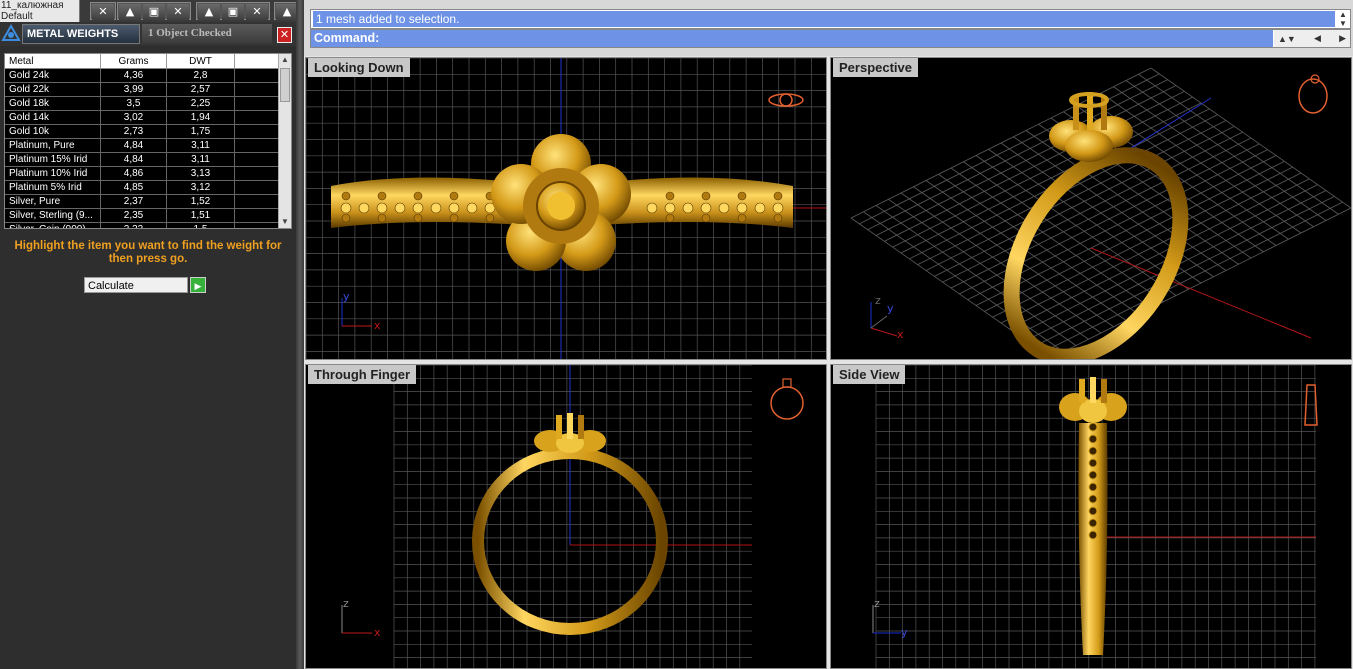 This screenshot has width=1353, height=669. Describe the element at coordinates (178, 12) in the screenshot. I see `delete-button: ✕` at that location.